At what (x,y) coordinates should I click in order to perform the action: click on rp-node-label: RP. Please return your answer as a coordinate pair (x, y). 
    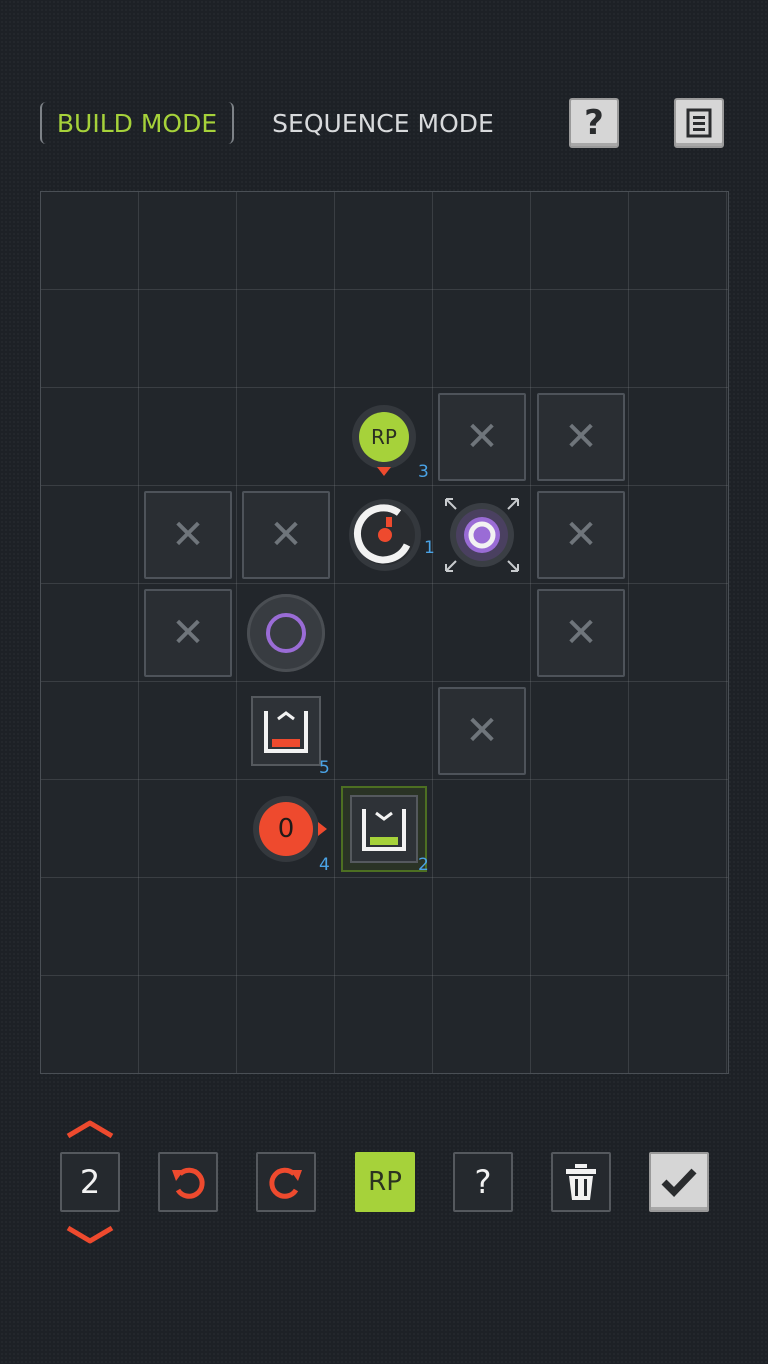
    Looking at the image, I should click on (384, 437).